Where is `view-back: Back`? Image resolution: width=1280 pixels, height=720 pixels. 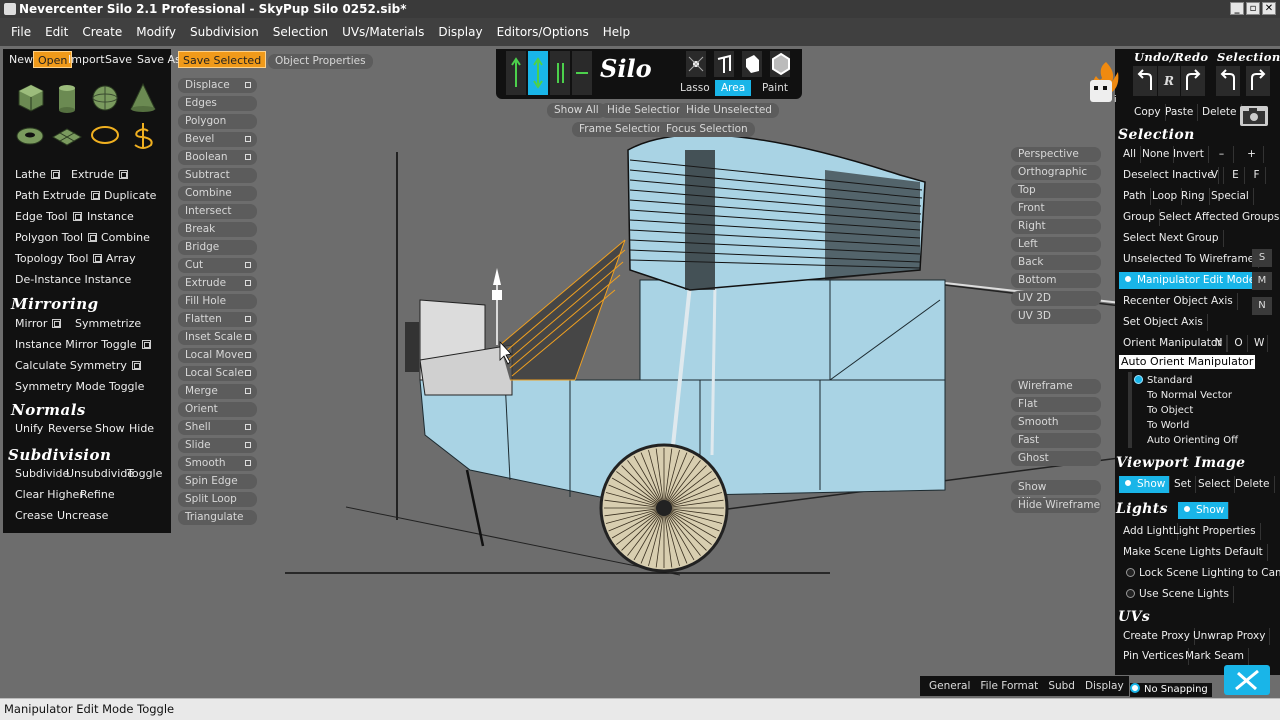 view-back: Back is located at coordinates (1056, 262).